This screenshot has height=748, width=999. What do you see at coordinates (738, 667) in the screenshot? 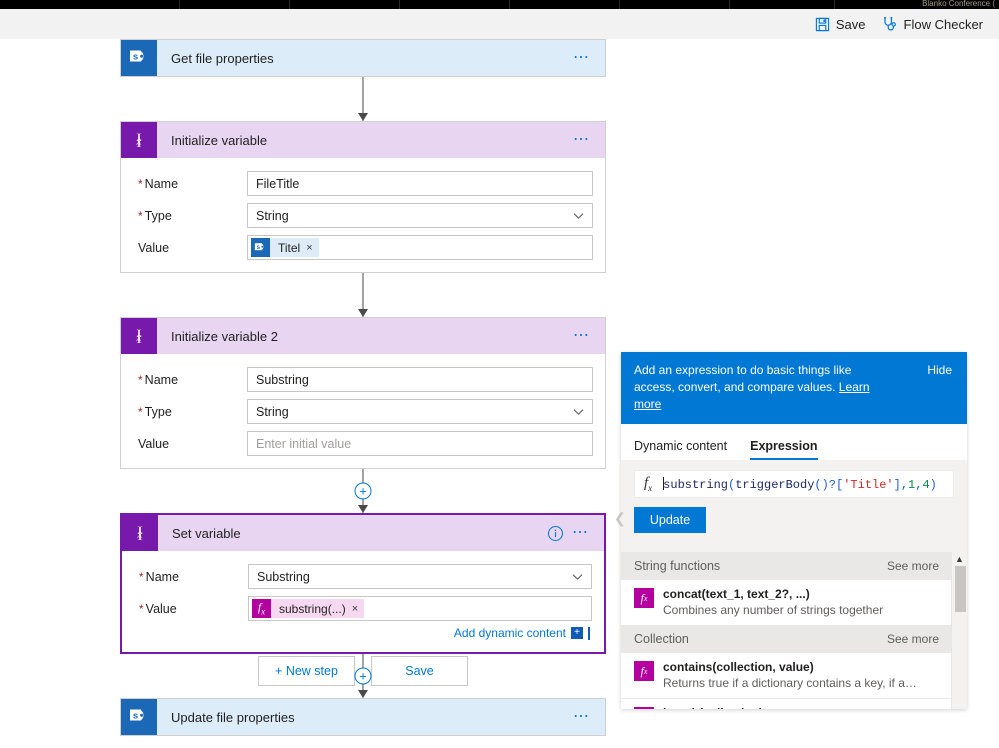
I see `function-signature: contains(collection, value)` at bounding box center [738, 667].